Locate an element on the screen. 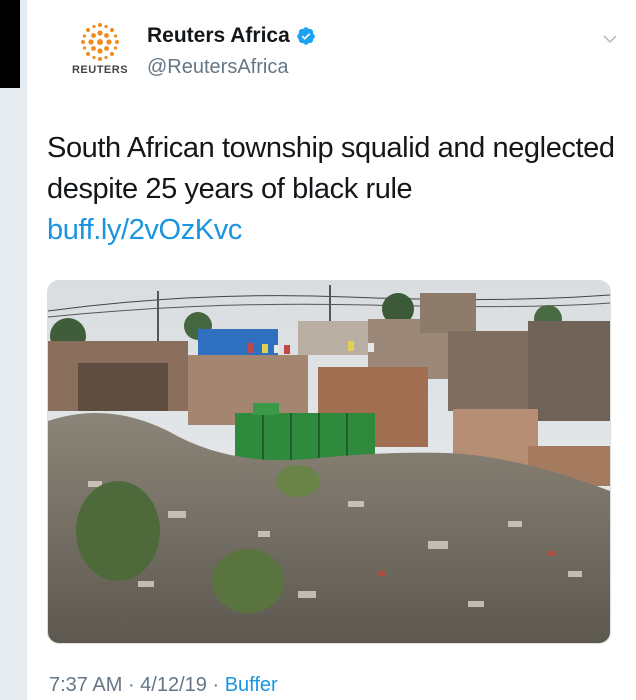 This screenshot has height=700, width=636. reuters-logo: REUTERS is located at coordinates (100, 52).